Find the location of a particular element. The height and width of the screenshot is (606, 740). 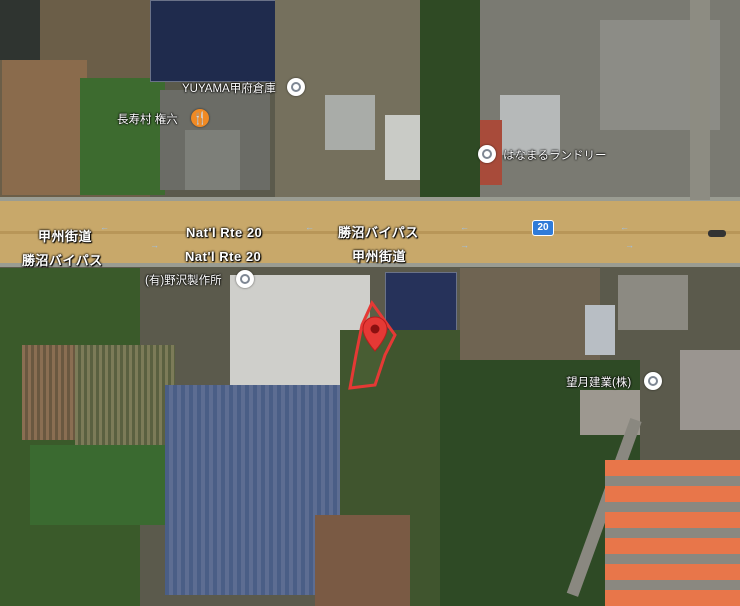

place-label-chojumura-gonroku: 長寿村 権六 is located at coordinates (147, 119).